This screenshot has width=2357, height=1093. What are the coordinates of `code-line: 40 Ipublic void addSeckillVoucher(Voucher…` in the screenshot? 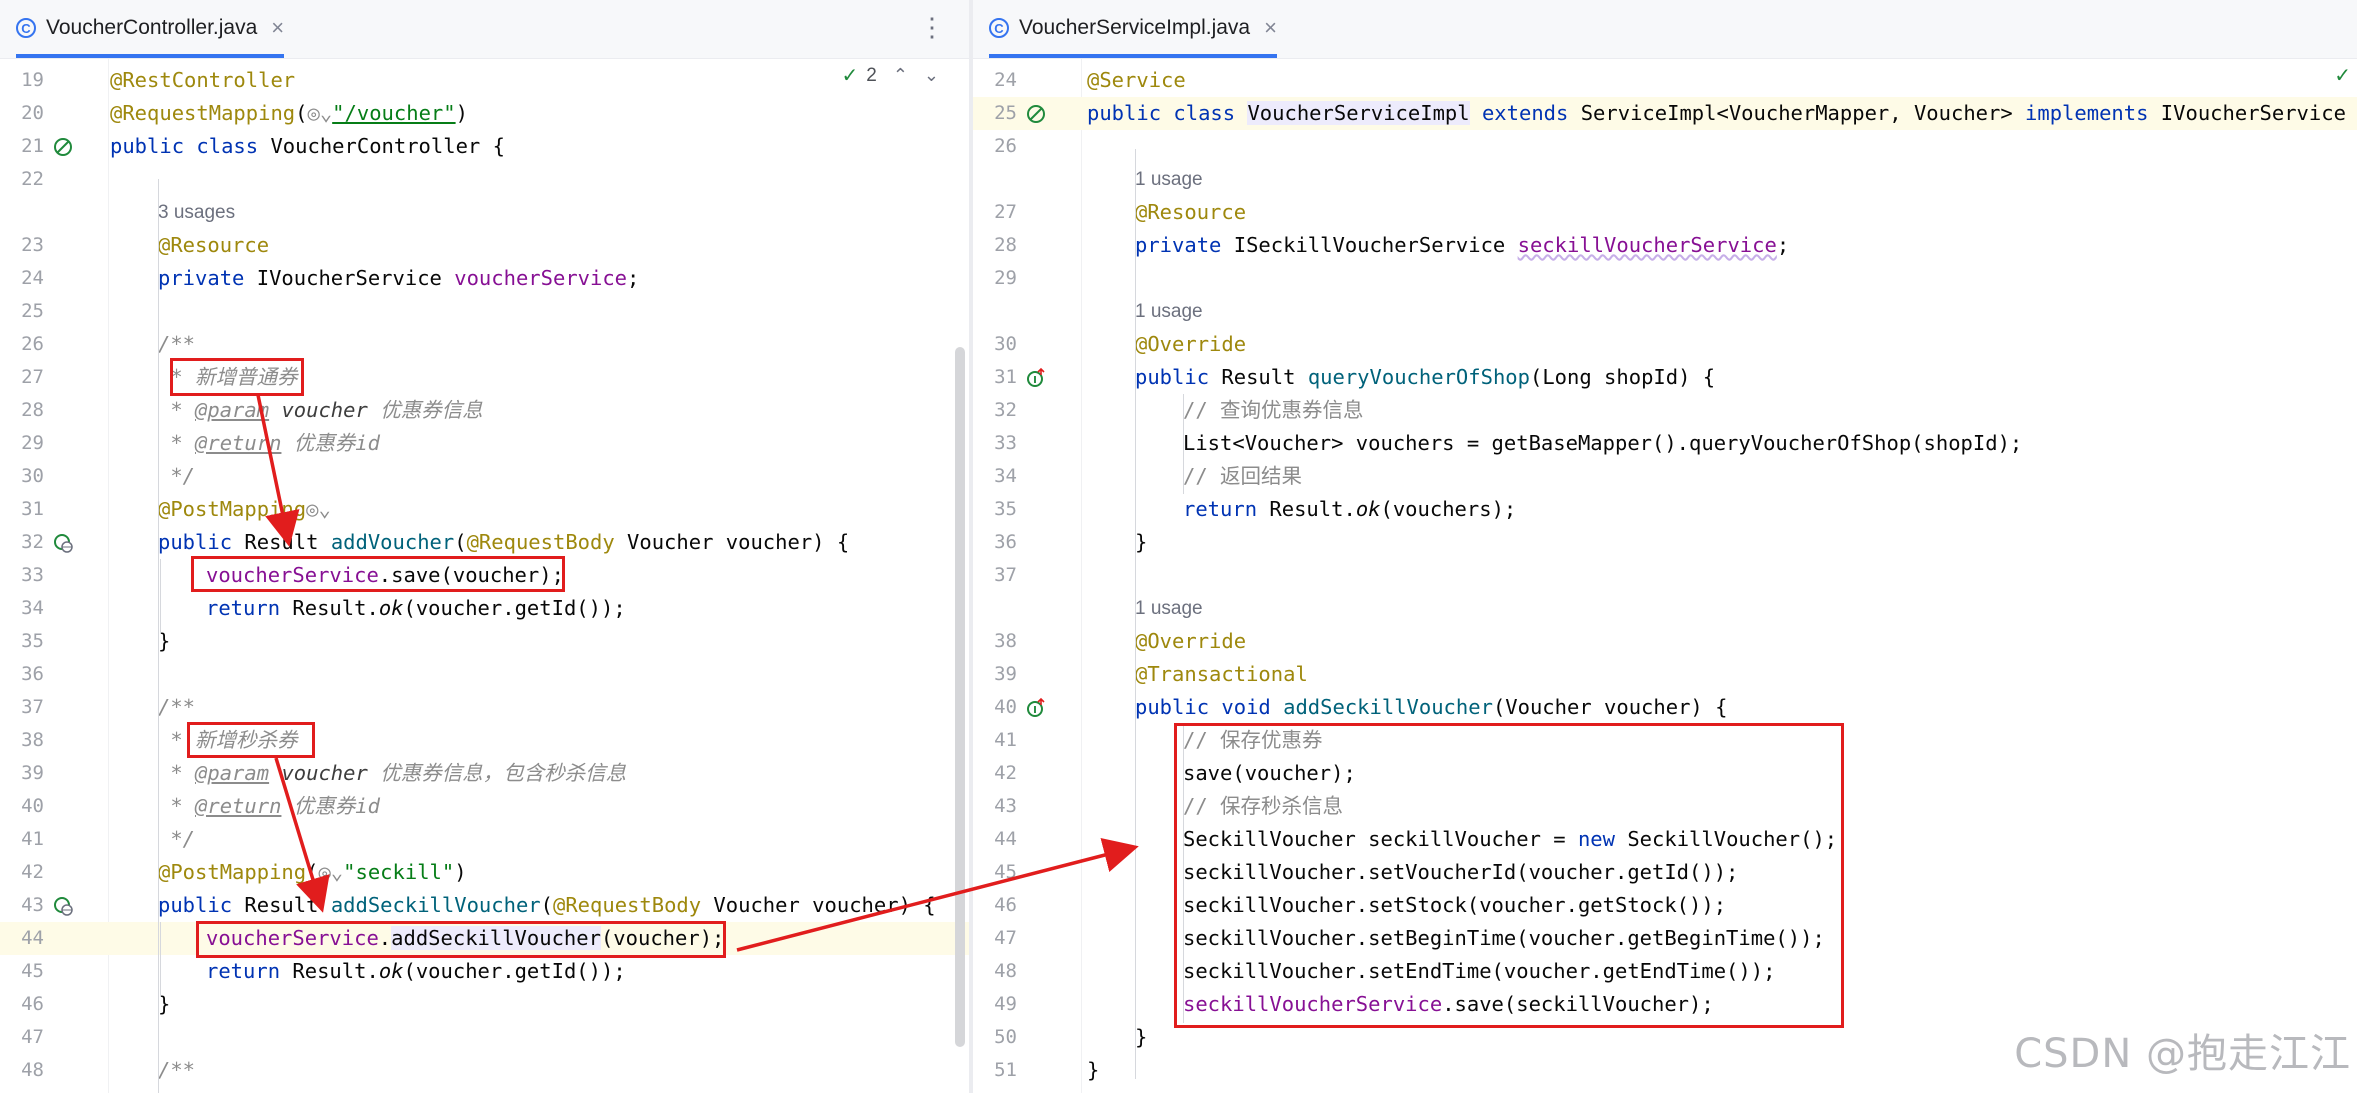 It's located at (1665, 707).